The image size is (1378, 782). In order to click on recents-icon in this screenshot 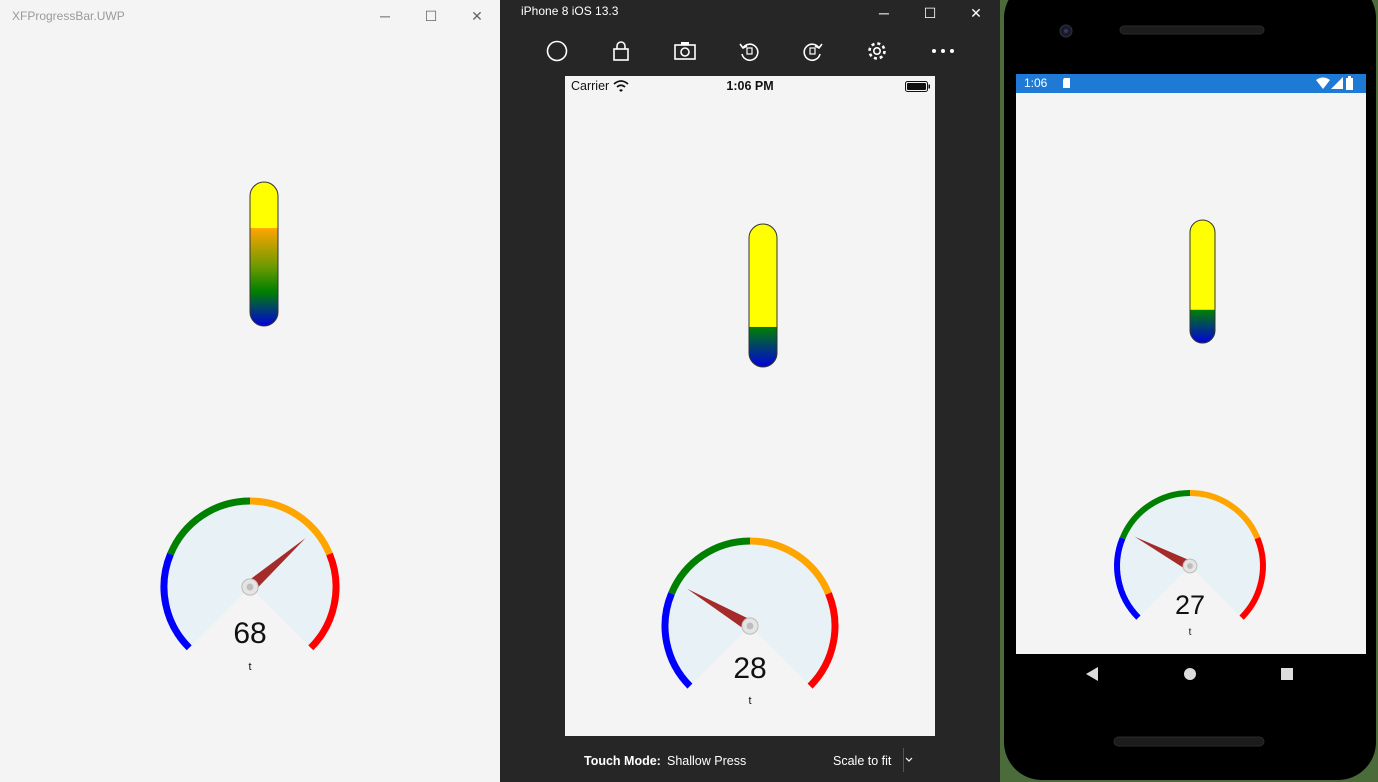, I will do `click(1287, 674)`.